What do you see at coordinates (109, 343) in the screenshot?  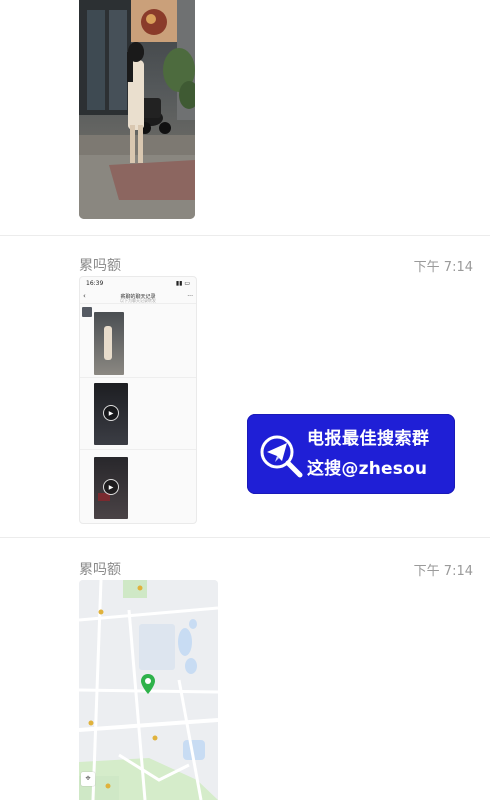 I see `mini-photo-thumb` at bounding box center [109, 343].